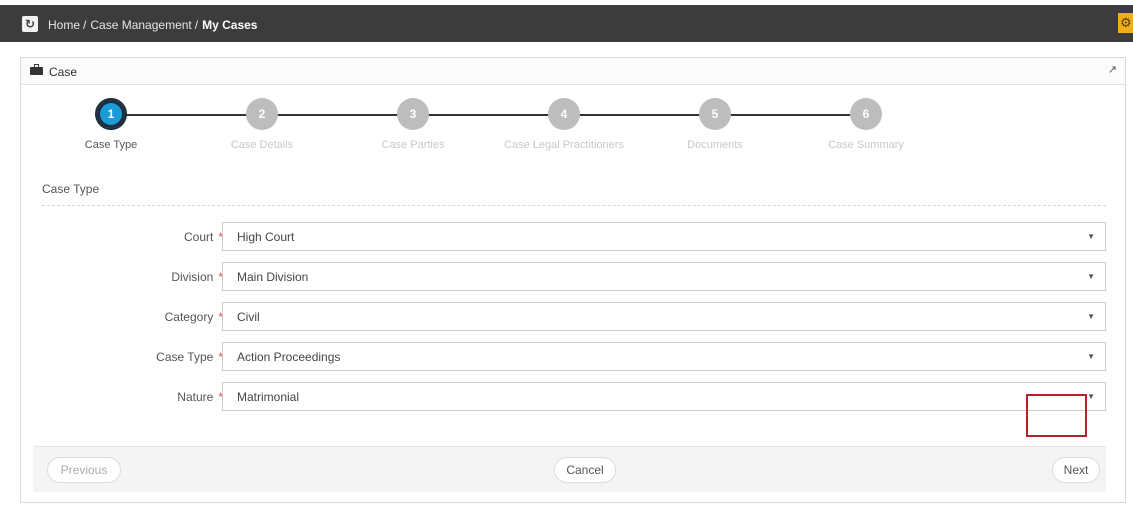 The width and height of the screenshot is (1133, 506). What do you see at coordinates (230, 25) in the screenshot?
I see `breadcrumb-current: My Cases` at bounding box center [230, 25].